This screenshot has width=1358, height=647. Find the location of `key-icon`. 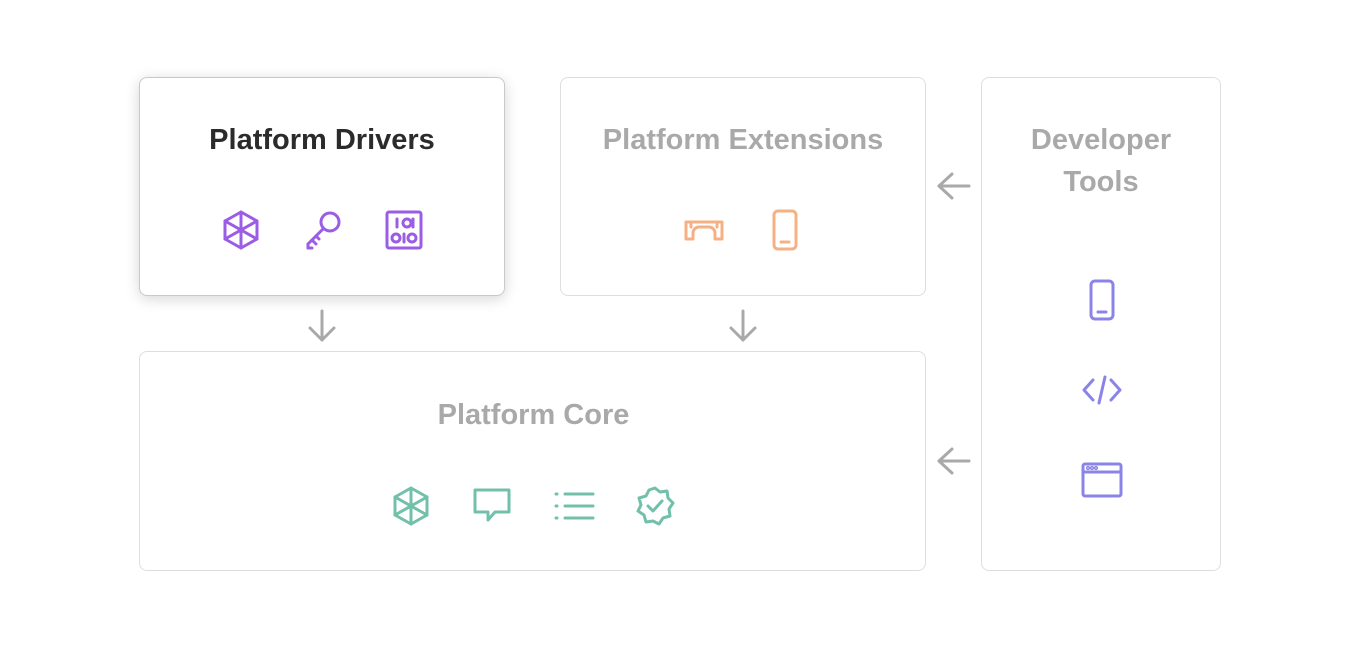

key-icon is located at coordinates (323, 230).